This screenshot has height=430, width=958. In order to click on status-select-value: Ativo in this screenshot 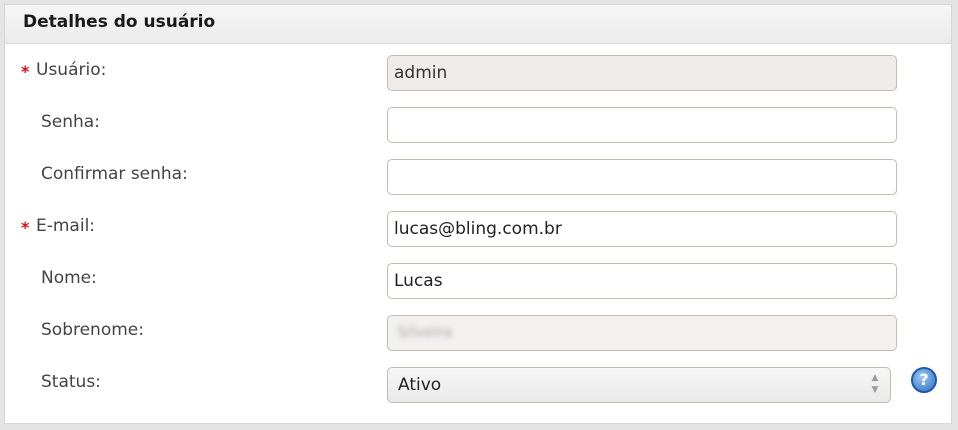, I will do `click(420, 385)`.